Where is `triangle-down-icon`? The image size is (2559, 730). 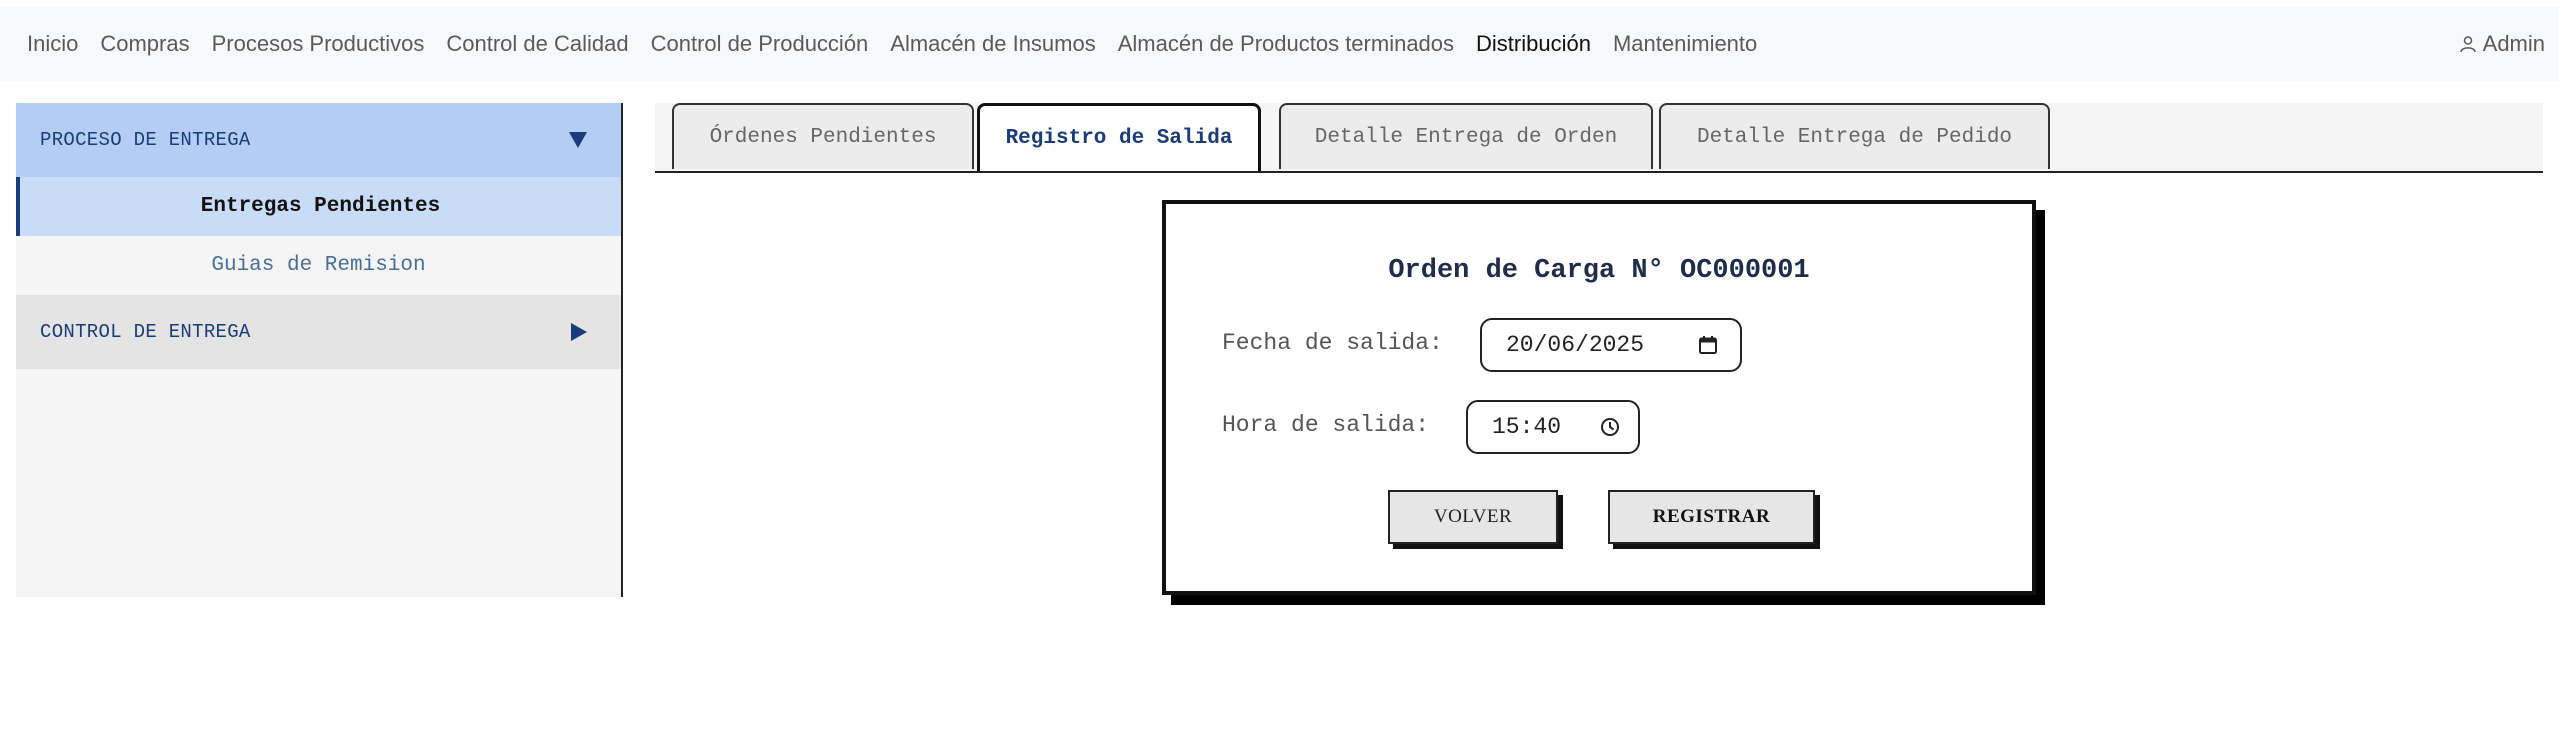
triangle-down-icon is located at coordinates (578, 140).